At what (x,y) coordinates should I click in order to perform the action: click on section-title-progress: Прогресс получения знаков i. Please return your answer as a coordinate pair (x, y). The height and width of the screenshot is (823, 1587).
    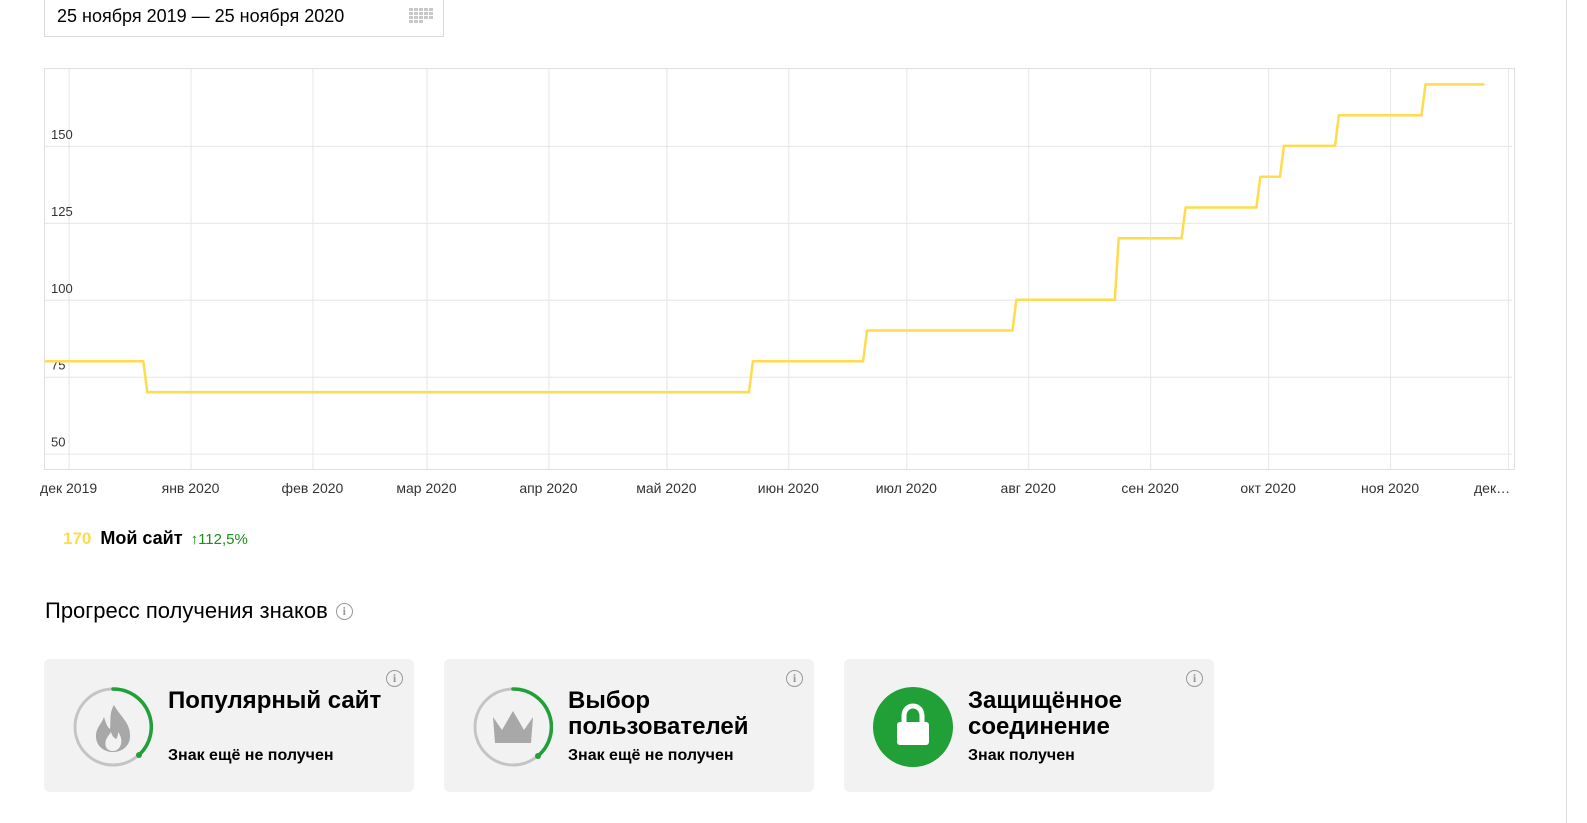
    Looking at the image, I should click on (199, 611).